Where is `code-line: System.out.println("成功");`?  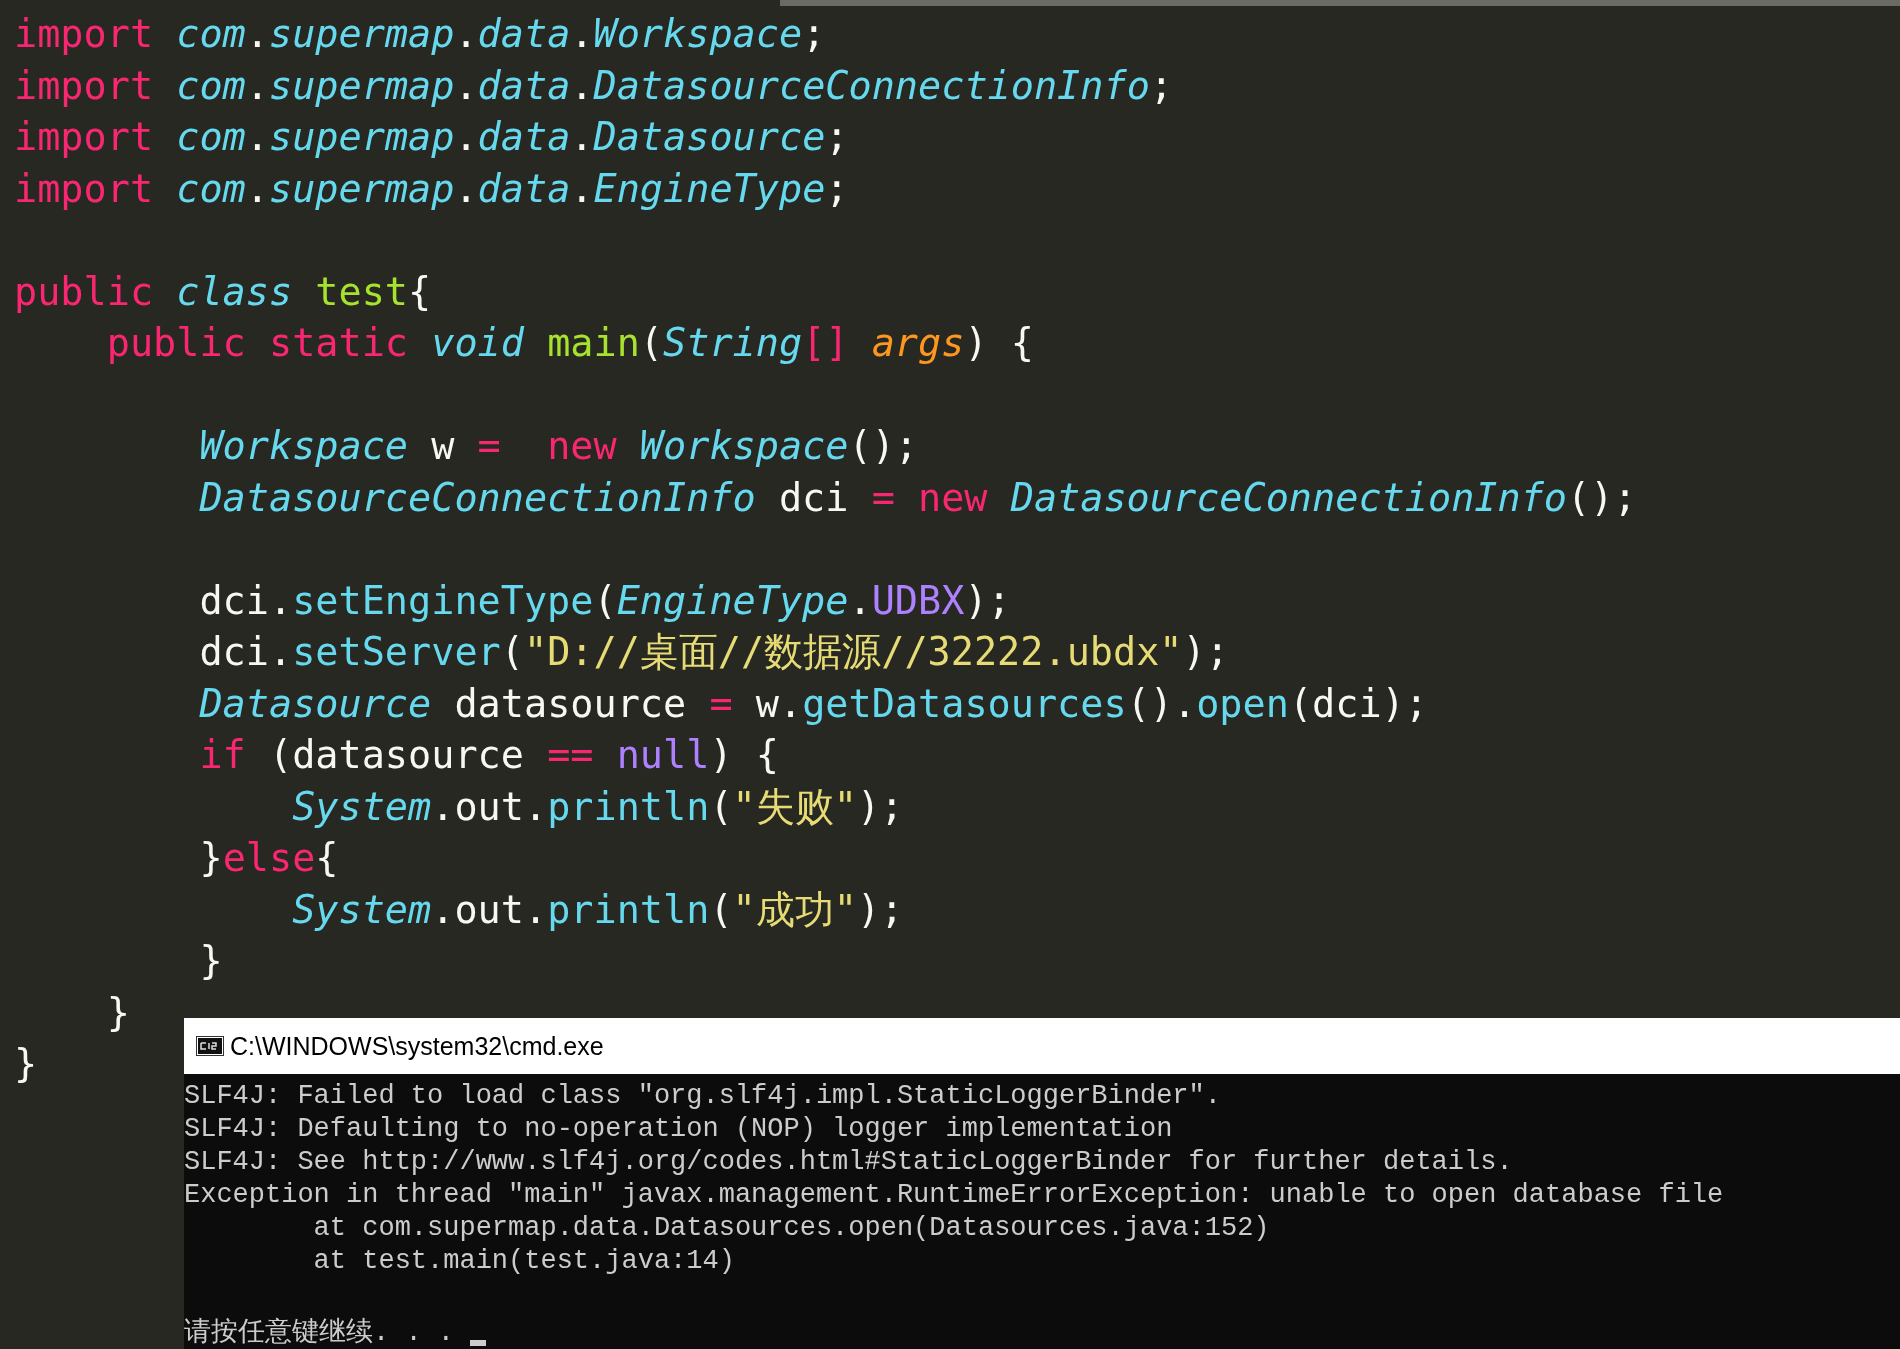
code-line: System.out.println("成功"); is located at coordinates (597, 909).